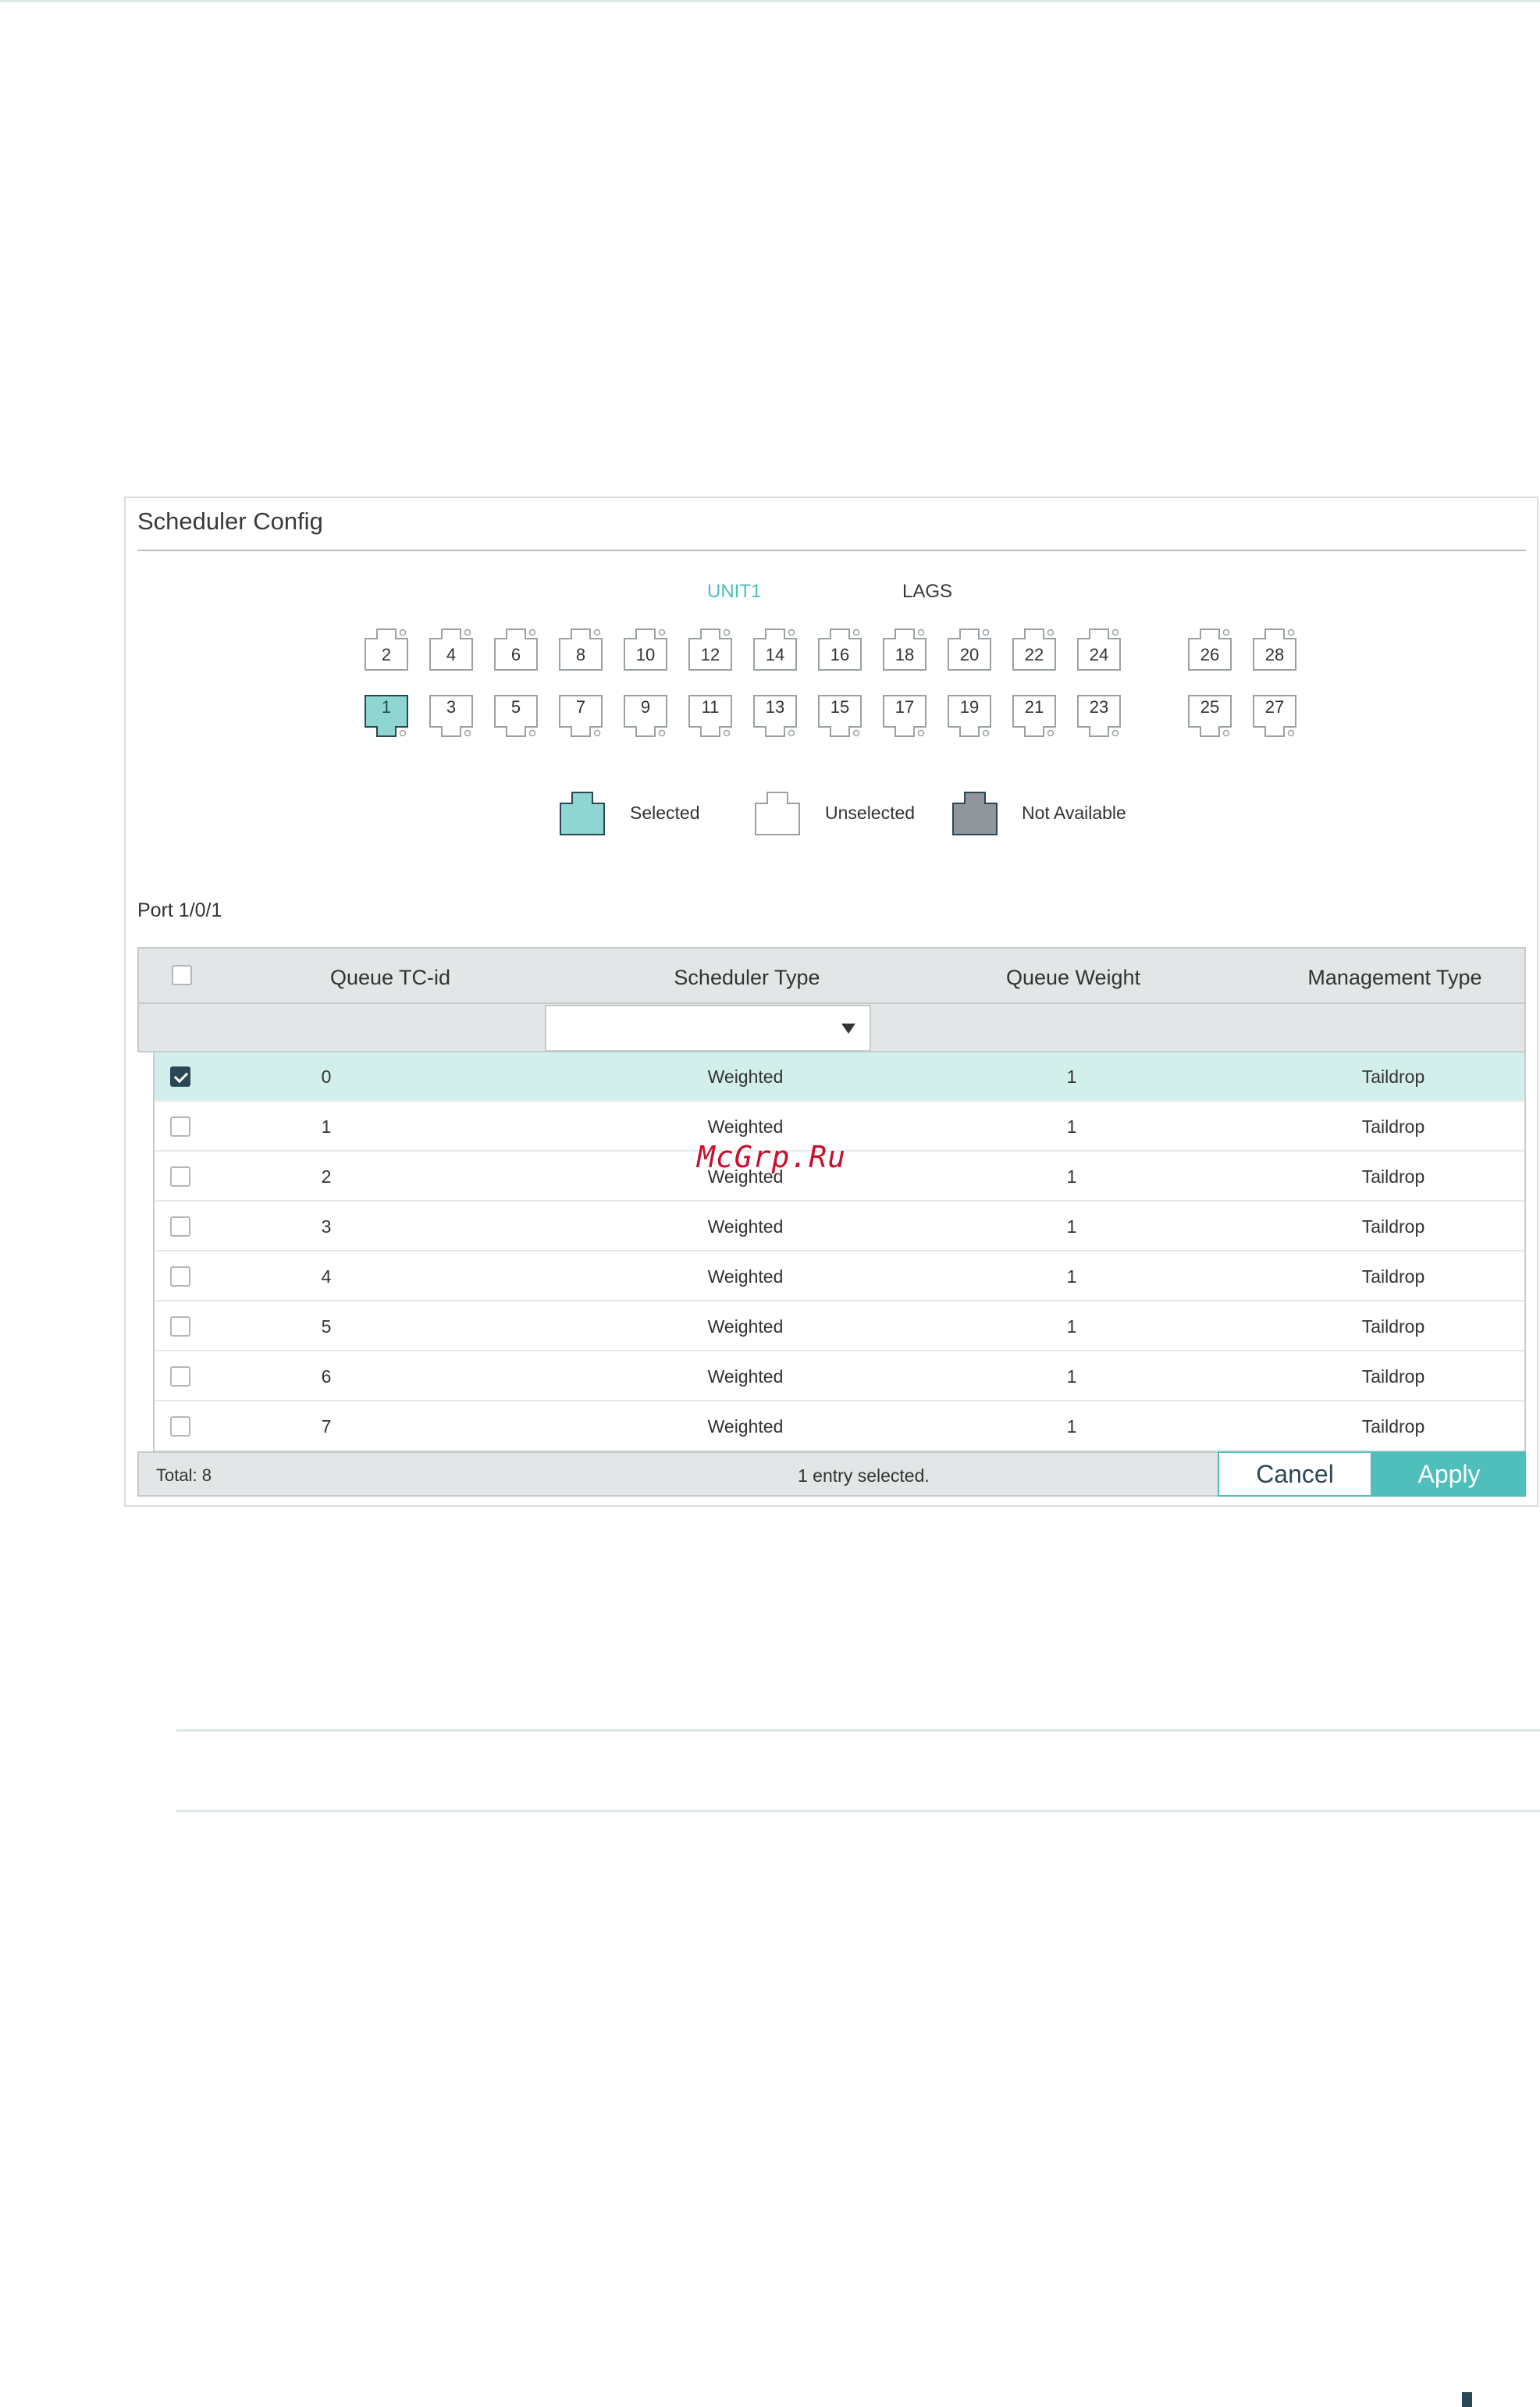 The image size is (1540, 2407). Describe the element at coordinates (734, 592) in the screenshot. I see `tab-unit1: UNIT1` at that location.